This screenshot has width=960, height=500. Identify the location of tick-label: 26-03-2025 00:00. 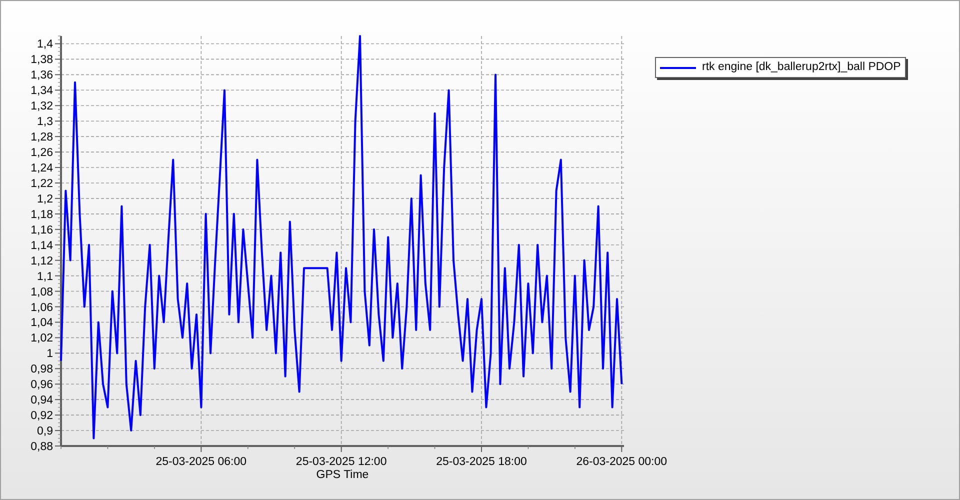
(622, 462).